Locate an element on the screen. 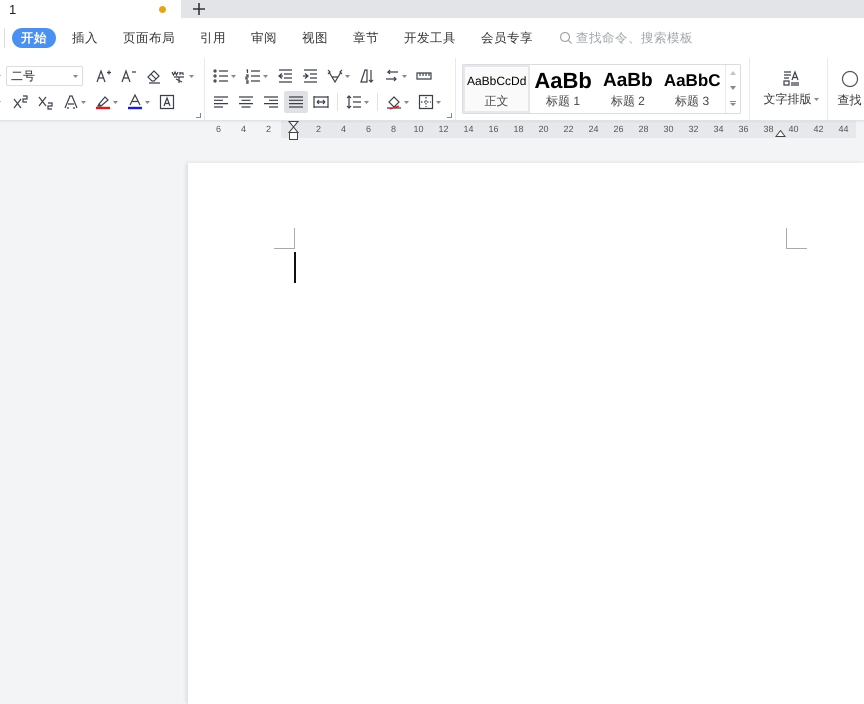 This screenshot has width=864, height=704. style-name: 正文 is located at coordinates (496, 101).